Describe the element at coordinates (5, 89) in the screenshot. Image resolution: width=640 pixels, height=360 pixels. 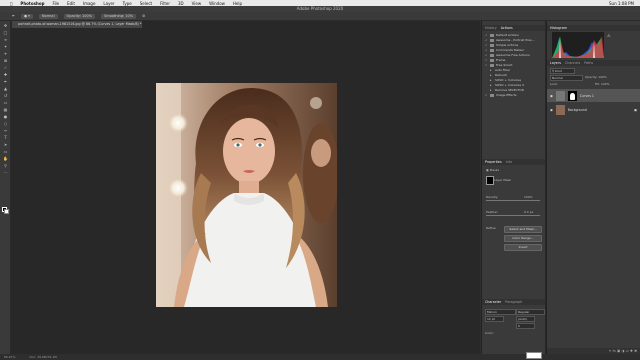
I see `stamp-tool-icon: ▲` at that location.